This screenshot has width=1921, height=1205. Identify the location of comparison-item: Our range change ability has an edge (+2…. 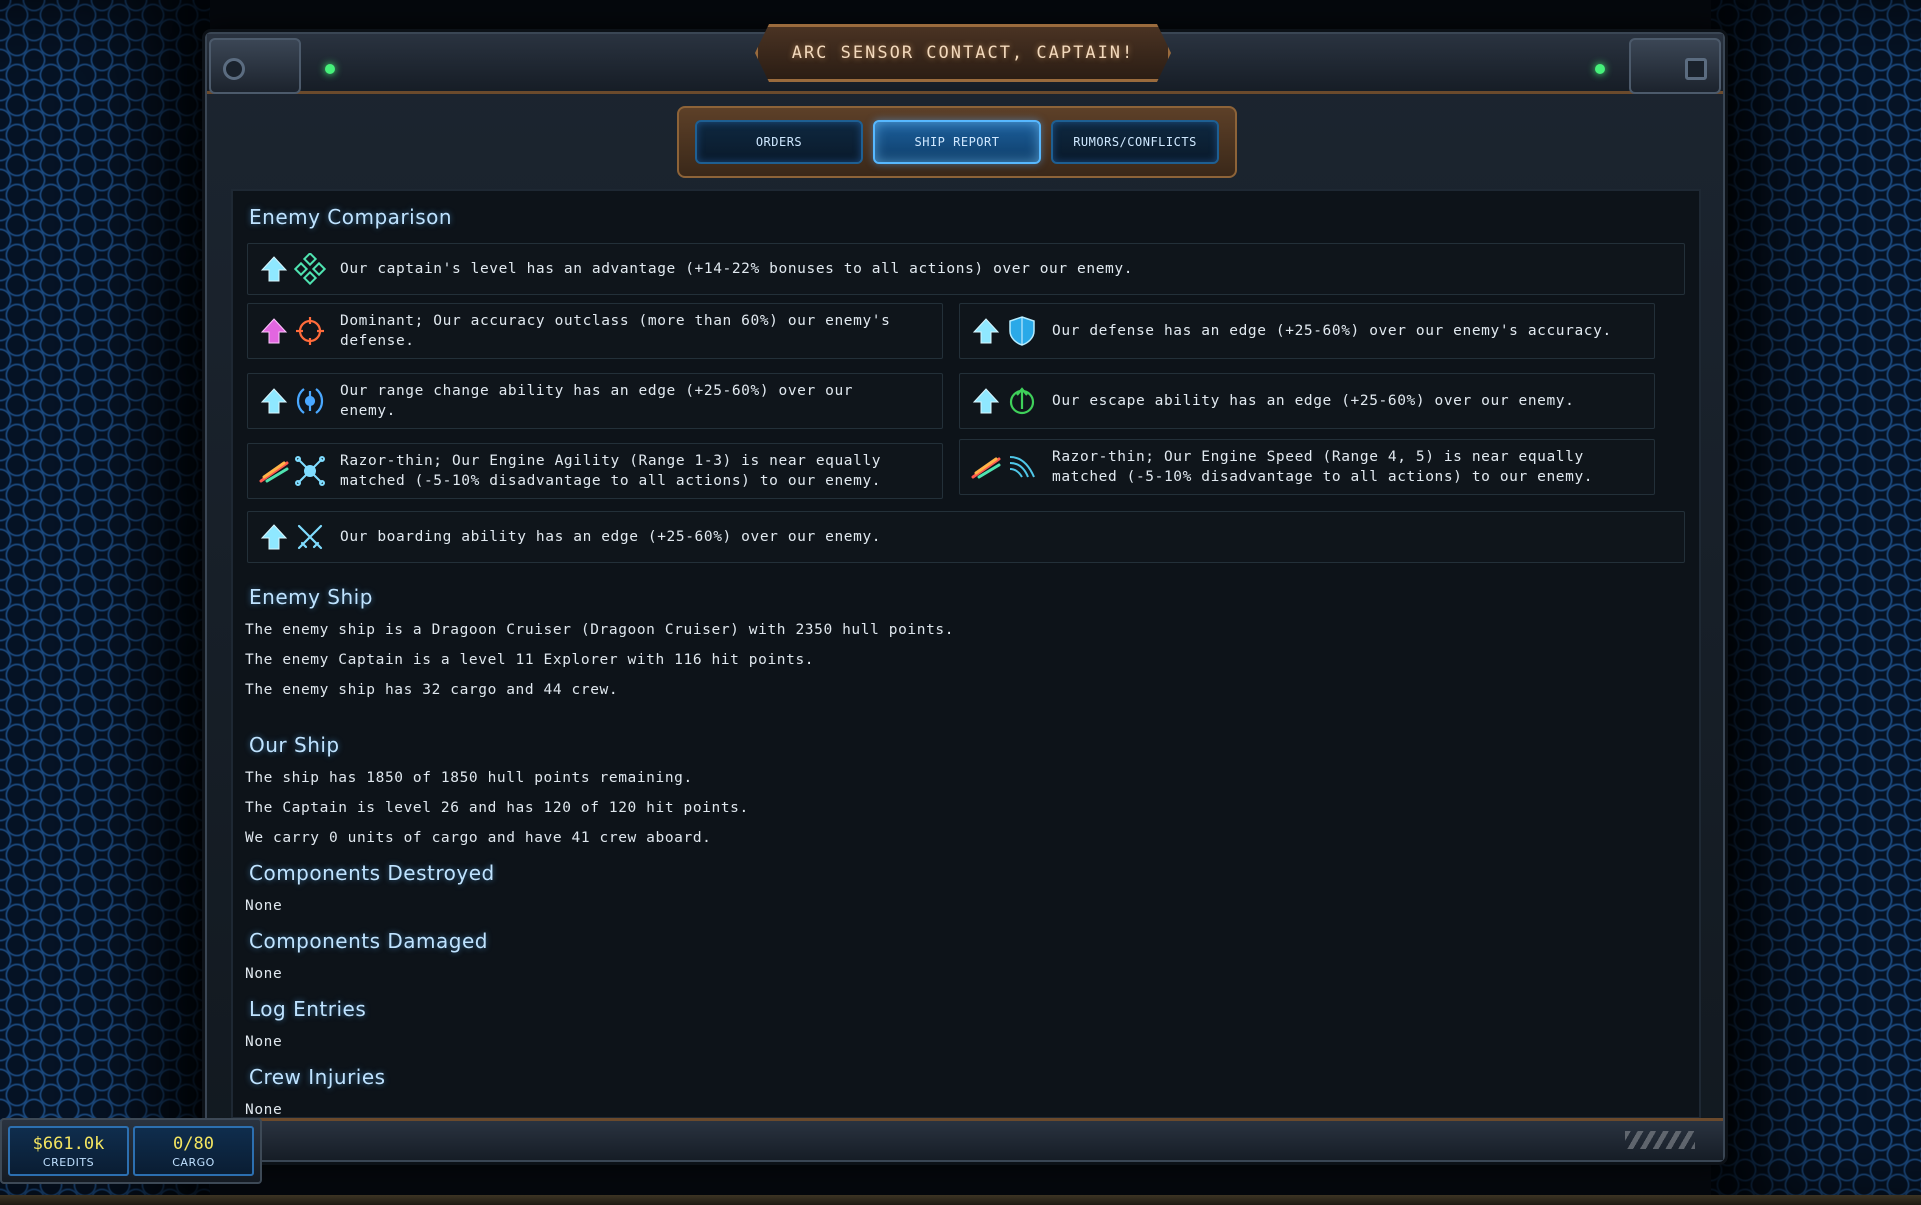
(595, 401).